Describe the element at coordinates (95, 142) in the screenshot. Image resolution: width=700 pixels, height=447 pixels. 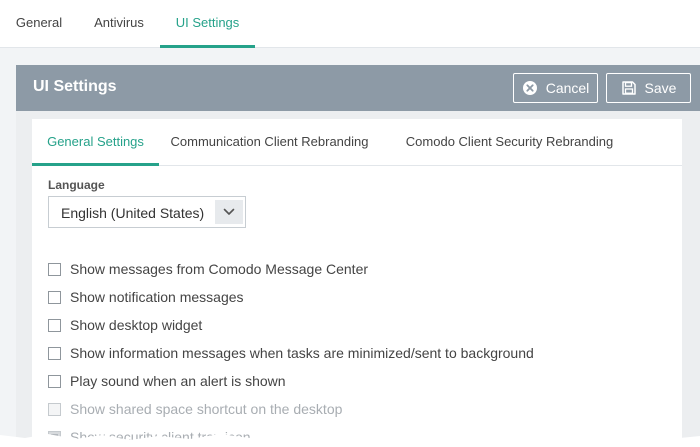
I see `tab-general-settings: General Settings` at that location.